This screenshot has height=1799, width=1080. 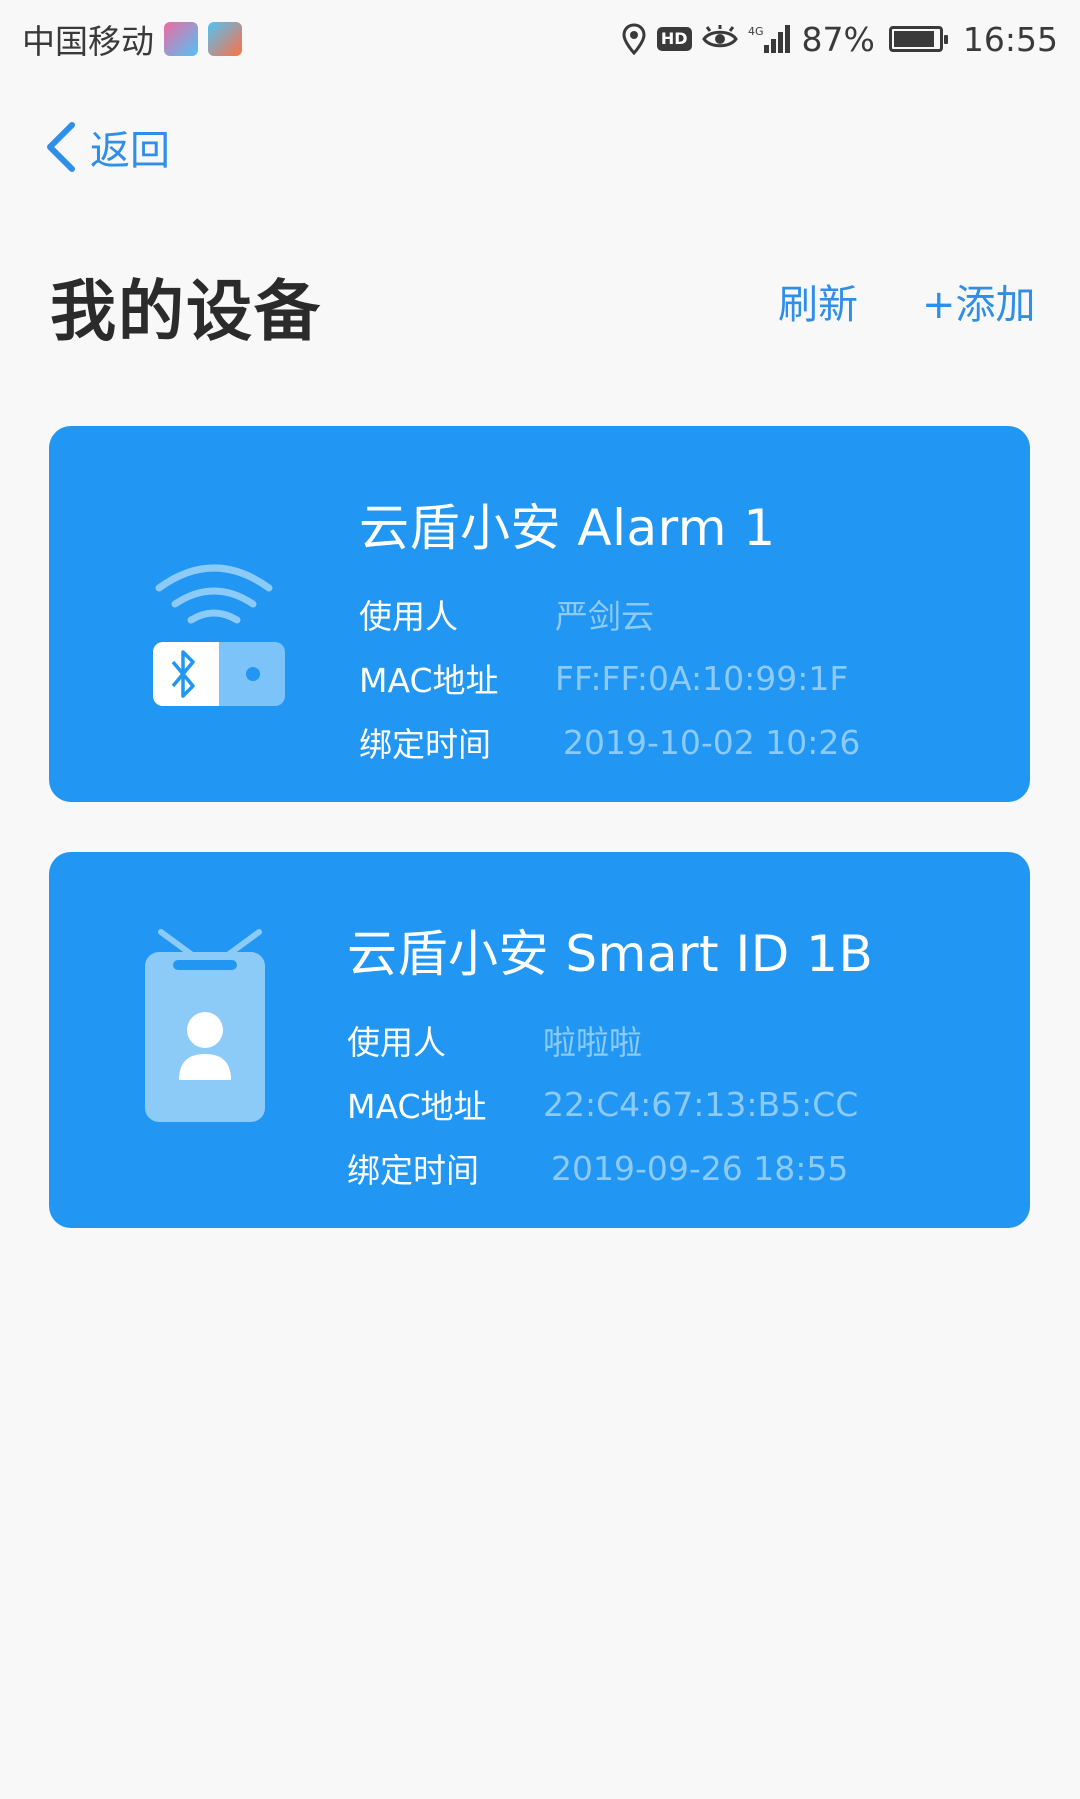 What do you see at coordinates (634, 39) in the screenshot?
I see `location-icon` at bounding box center [634, 39].